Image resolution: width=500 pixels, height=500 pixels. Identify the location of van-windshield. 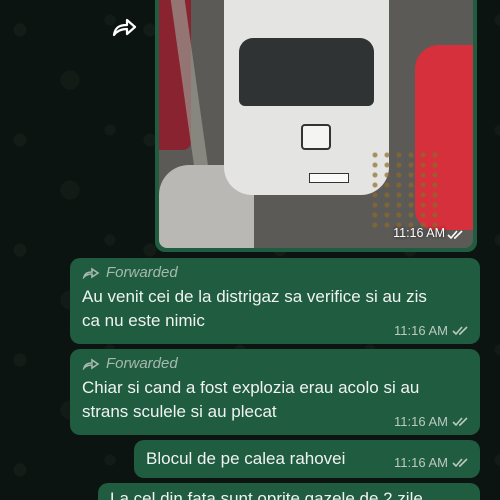
(306, 72).